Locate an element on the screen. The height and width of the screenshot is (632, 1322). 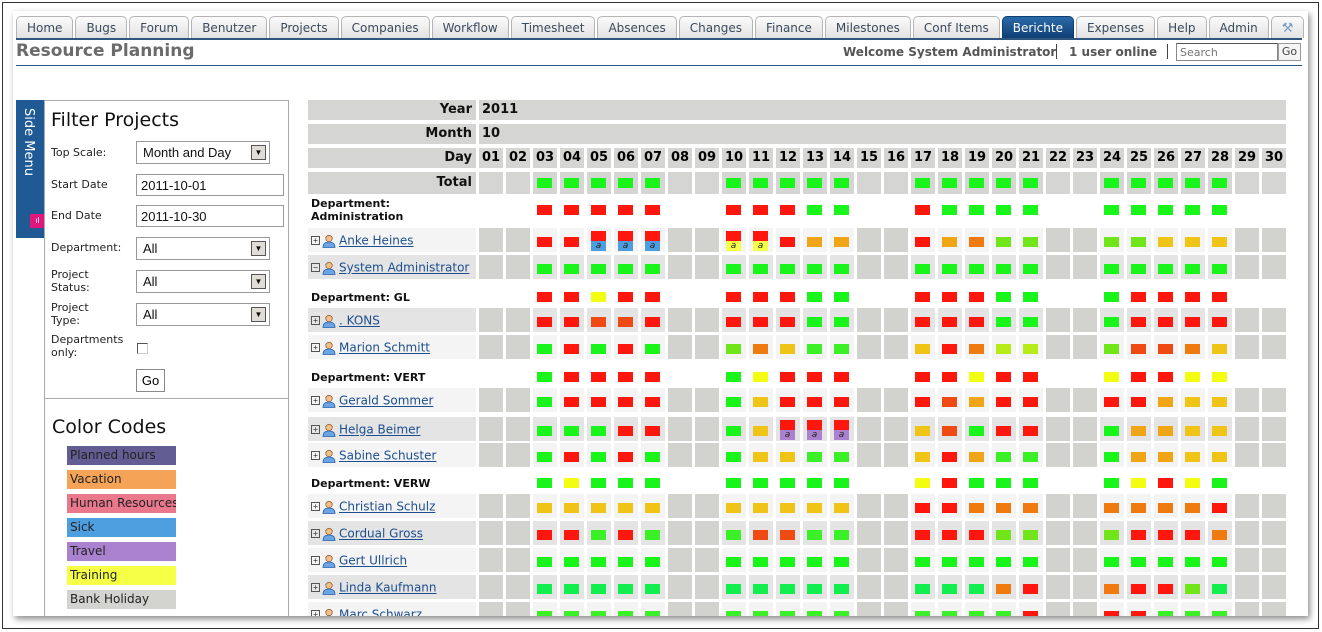
tab-projects: Projects is located at coordinates (304, 27).